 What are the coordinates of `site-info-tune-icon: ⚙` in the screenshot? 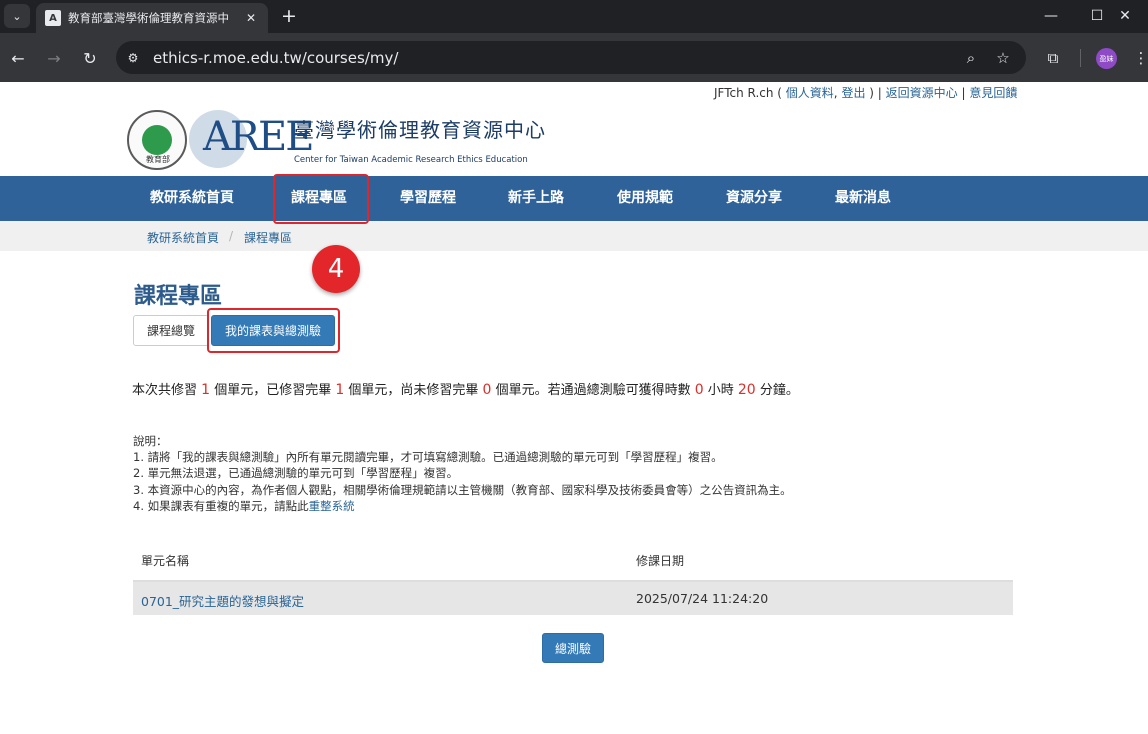 It's located at (133, 58).